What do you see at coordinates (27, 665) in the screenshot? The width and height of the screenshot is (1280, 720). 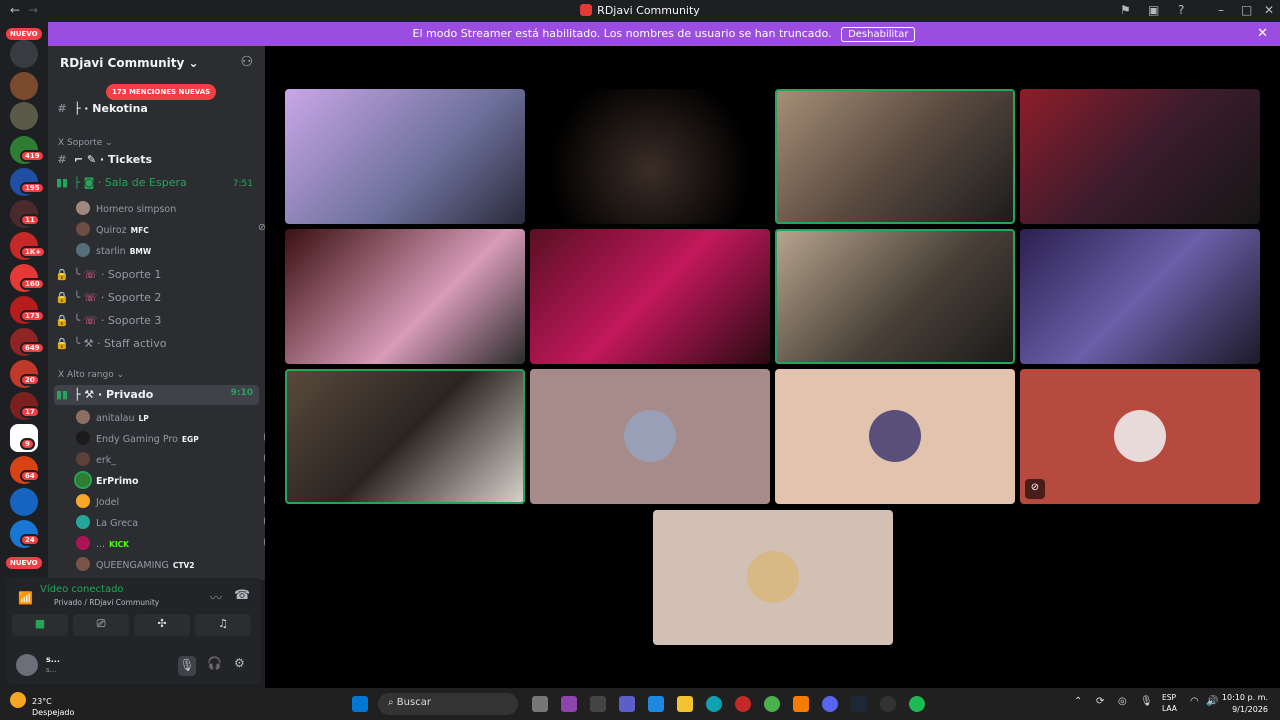 I see `user-avatar` at bounding box center [27, 665].